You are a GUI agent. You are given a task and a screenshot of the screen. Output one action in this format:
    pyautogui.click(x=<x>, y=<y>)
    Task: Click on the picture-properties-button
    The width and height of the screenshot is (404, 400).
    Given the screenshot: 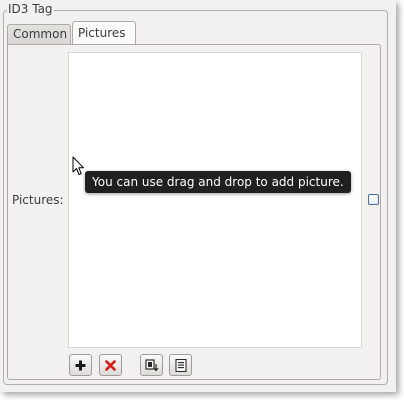 What is the action you would take?
    pyautogui.click(x=180, y=365)
    